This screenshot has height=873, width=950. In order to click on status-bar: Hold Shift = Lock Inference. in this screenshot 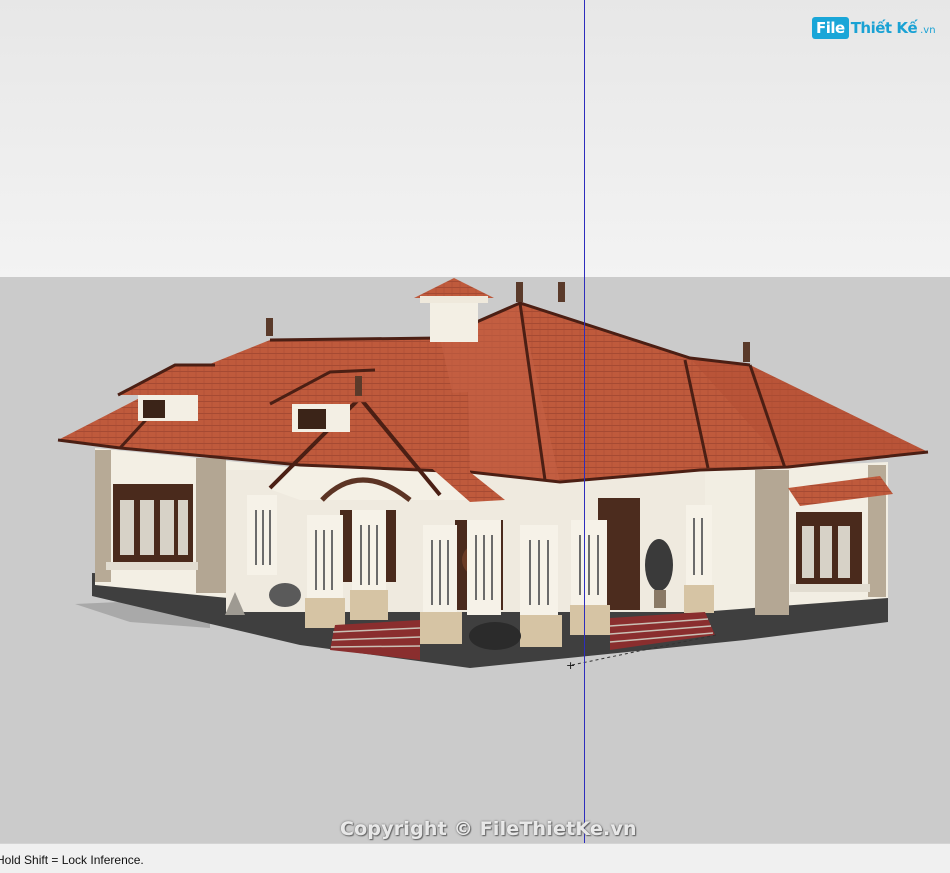, I will do `click(475, 858)`.